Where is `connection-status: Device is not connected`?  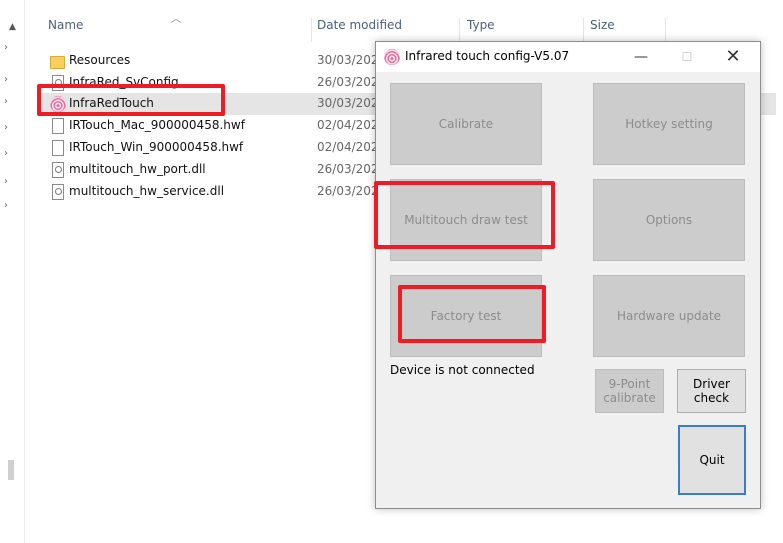 connection-status: Device is not connected is located at coordinates (462, 370).